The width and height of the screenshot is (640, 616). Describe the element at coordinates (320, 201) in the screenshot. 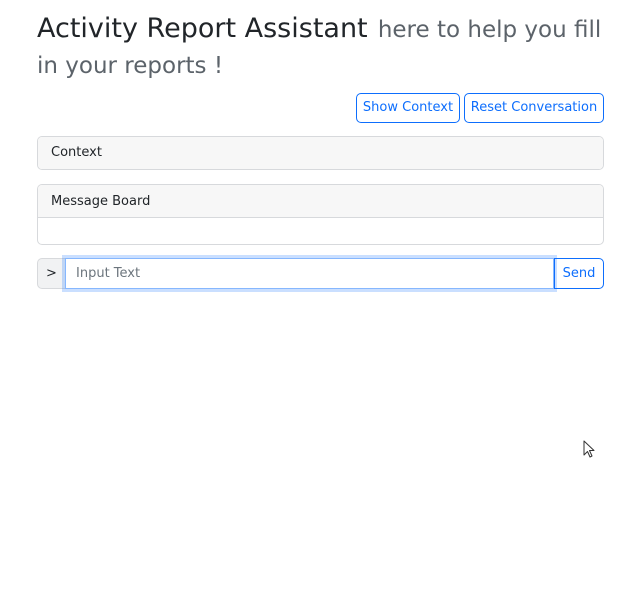

I see `message-board-header: Message Board` at that location.